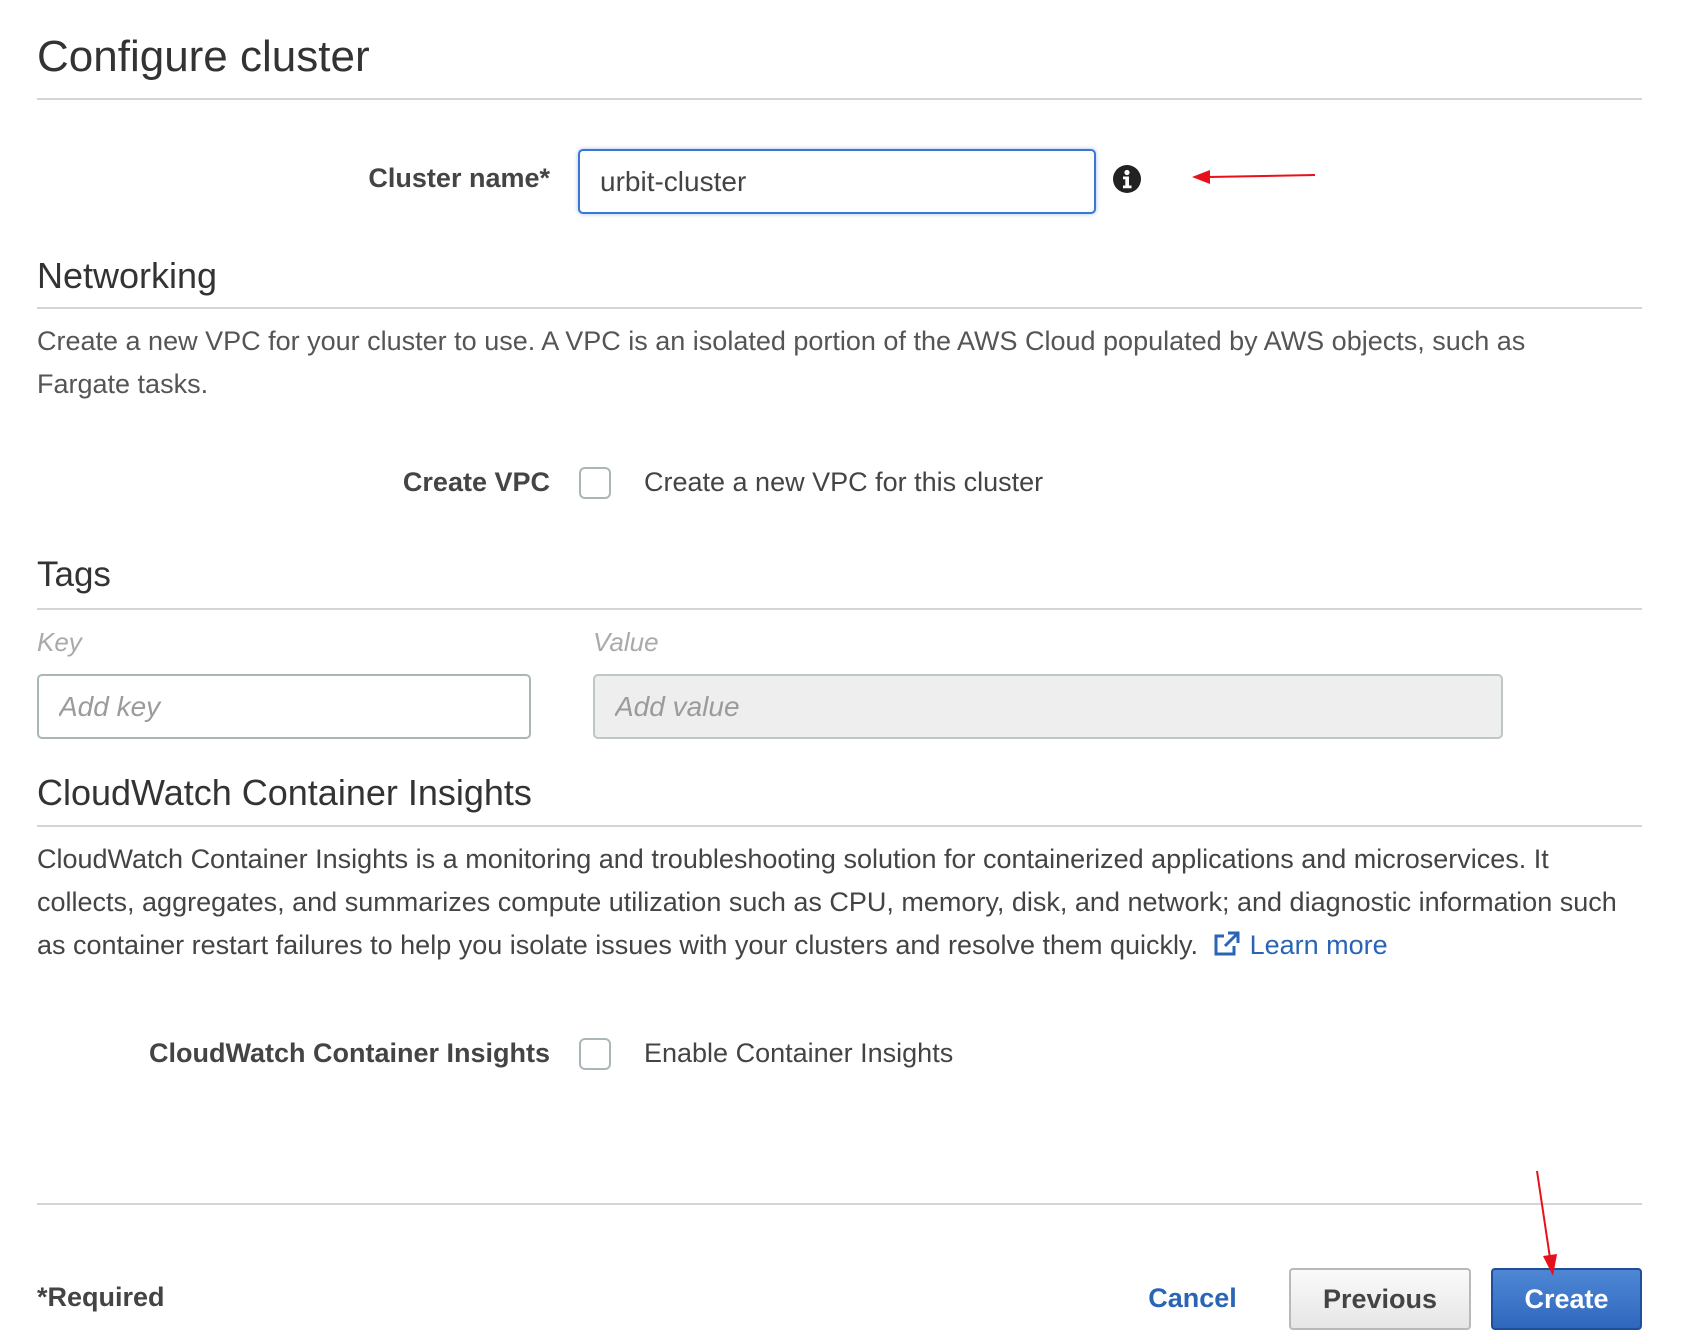 The width and height of the screenshot is (1697, 1334). I want to click on create-button: Create, so click(1566, 1299).